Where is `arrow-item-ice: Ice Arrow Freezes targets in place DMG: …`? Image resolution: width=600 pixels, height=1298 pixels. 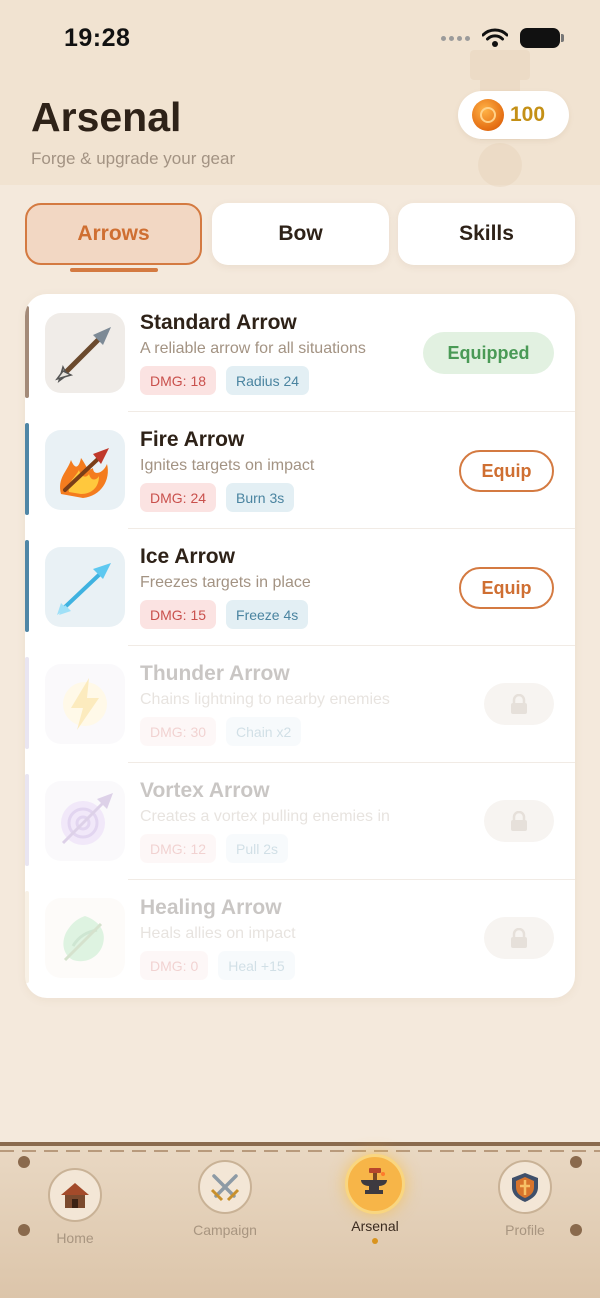
arrow-item-ice: Ice Arrow Freezes targets in place DMG: … is located at coordinates (300, 586).